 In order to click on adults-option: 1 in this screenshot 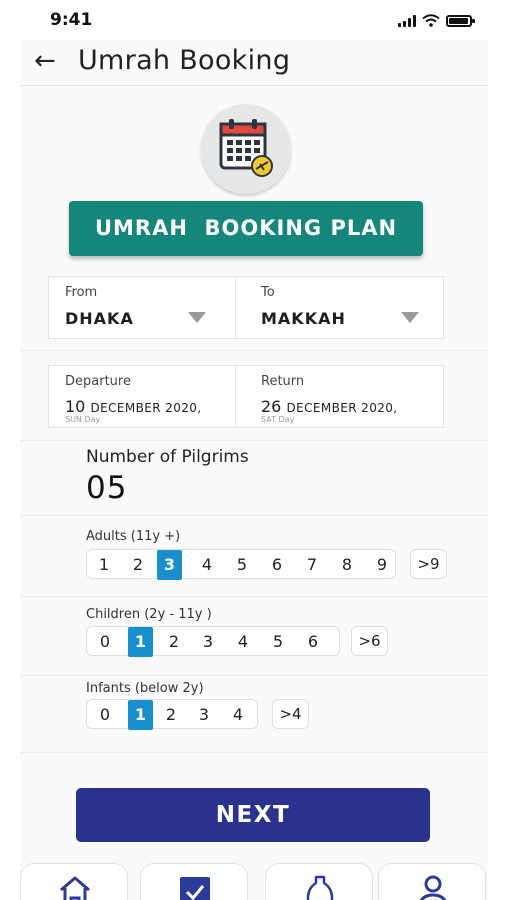, I will do `click(104, 565)`.